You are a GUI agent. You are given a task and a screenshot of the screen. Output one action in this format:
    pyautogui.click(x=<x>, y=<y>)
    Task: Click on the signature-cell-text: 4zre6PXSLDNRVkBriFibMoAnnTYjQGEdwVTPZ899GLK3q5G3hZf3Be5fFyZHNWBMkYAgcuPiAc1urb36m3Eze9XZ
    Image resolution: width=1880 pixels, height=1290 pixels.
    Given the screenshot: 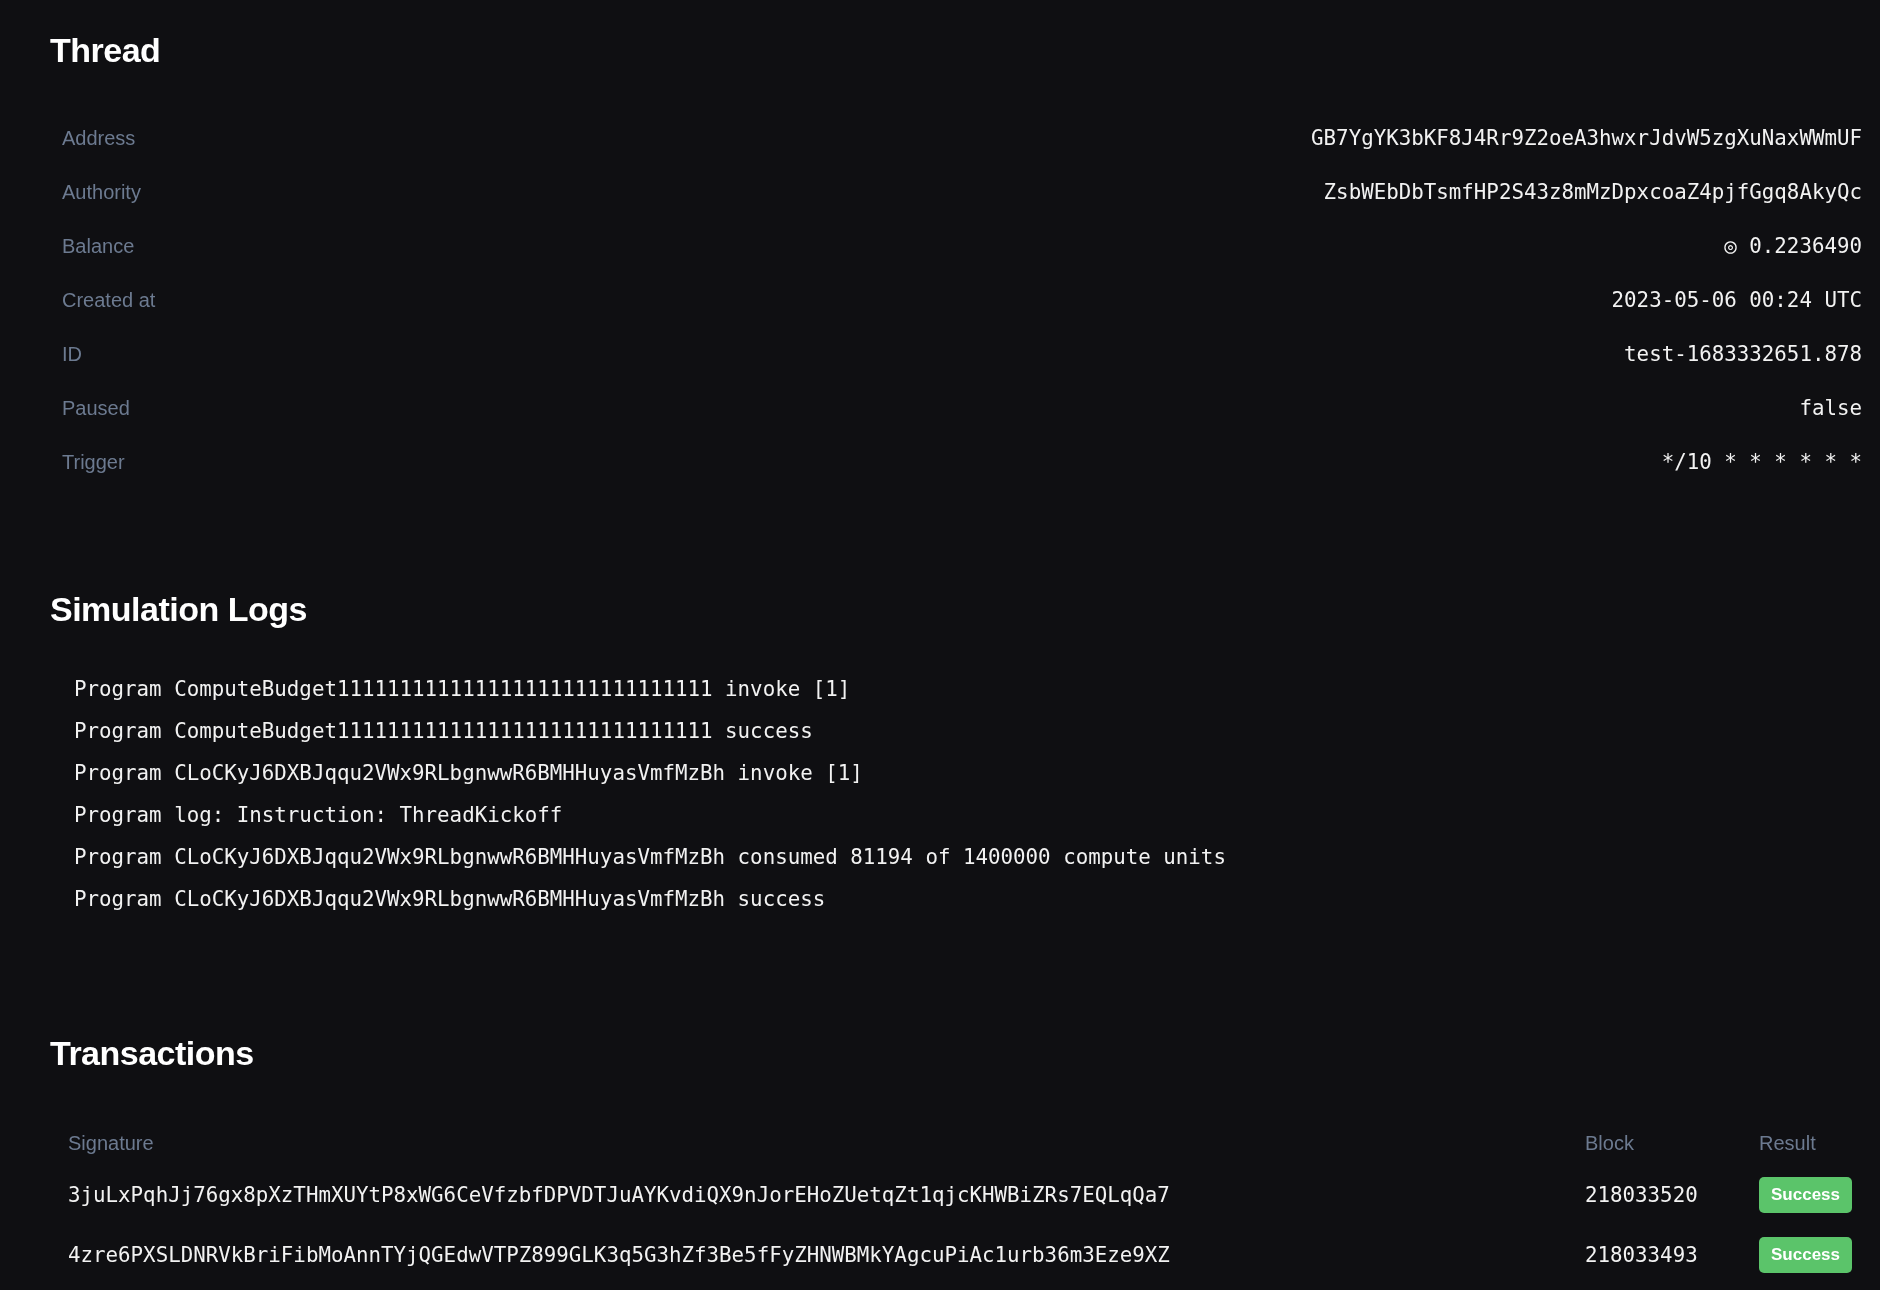 What is the action you would take?
    pyautogui.click(x=619, y=1255)
    